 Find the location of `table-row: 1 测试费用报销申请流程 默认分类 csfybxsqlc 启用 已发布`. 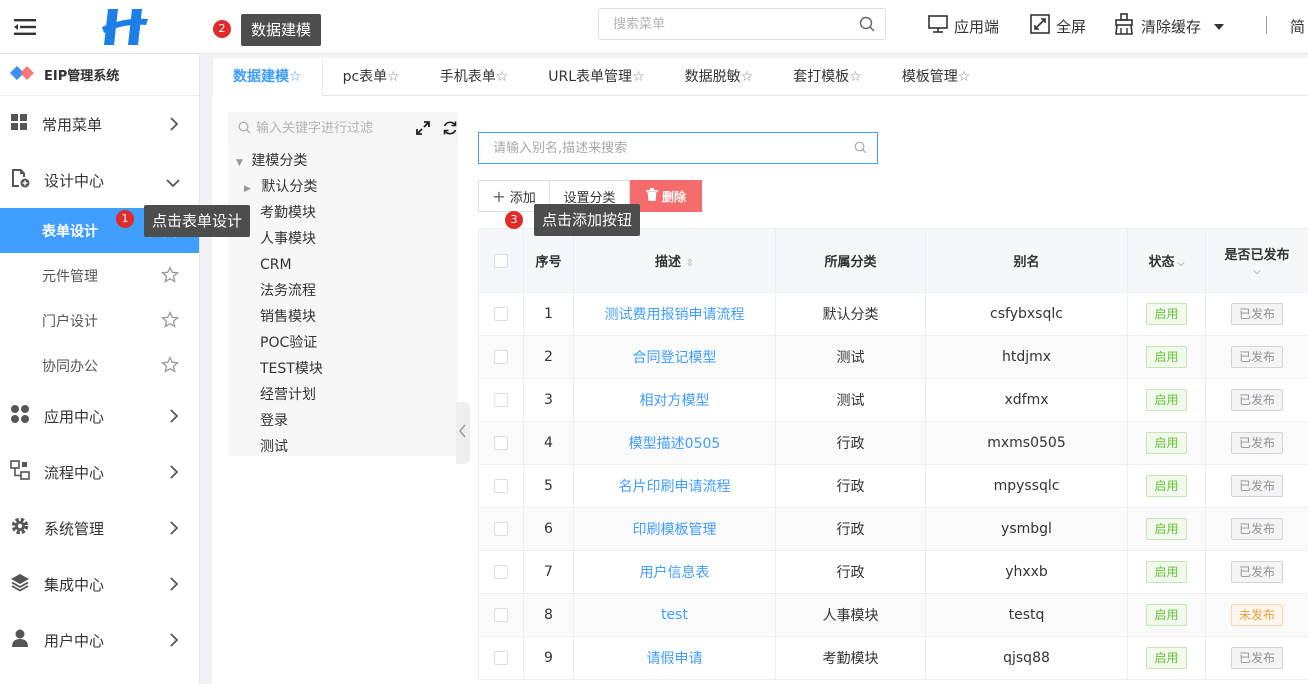

table-row: 1 测试费用报销申请流程 默认分类 csfybxsqlc 启用 已发布 is located at coordinates (893, 314).